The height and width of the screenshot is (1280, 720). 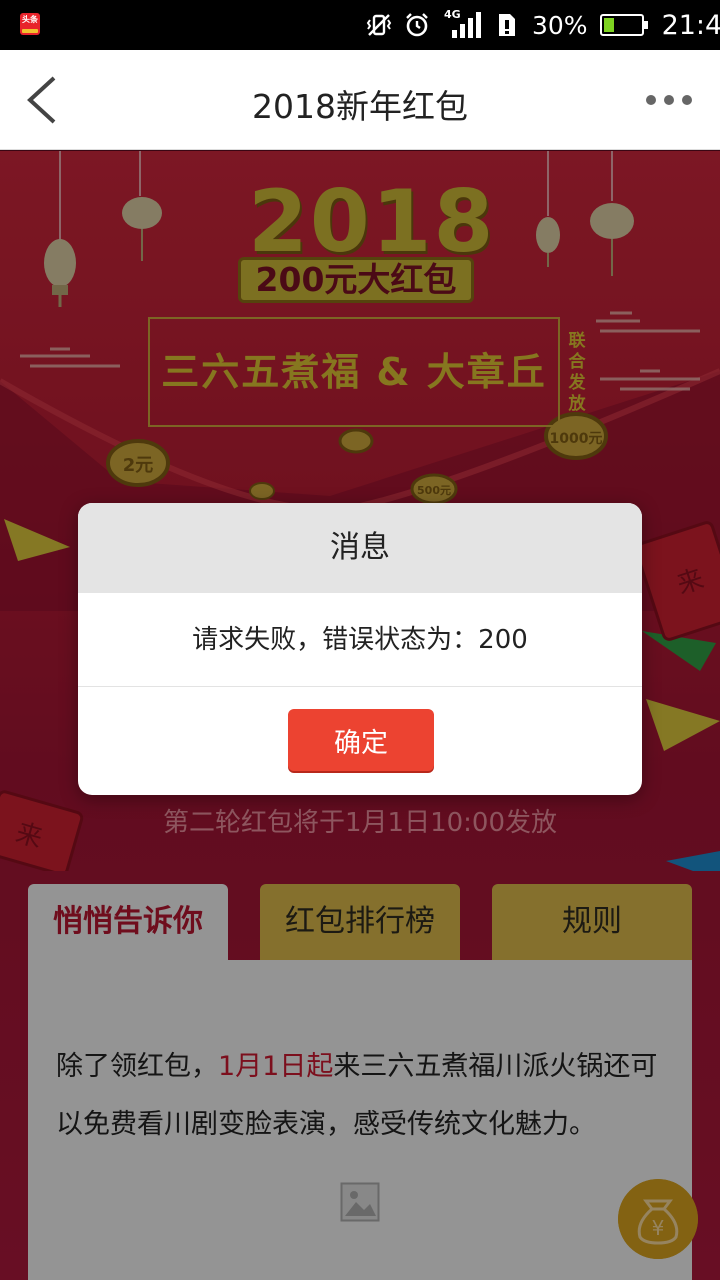 What do you see at coordinates (360, 106) in the screenshot?
I see `page-title: 2018新年红包` at bounding box center [360, 106].